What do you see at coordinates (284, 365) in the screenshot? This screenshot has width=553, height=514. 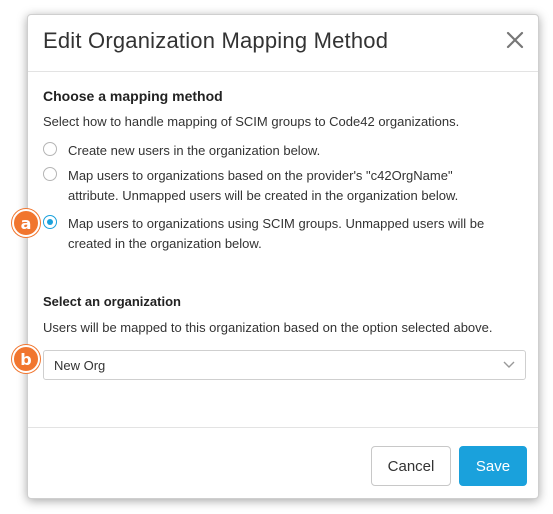 I see `organization-select: New Org` at bounding box center [284, 365].